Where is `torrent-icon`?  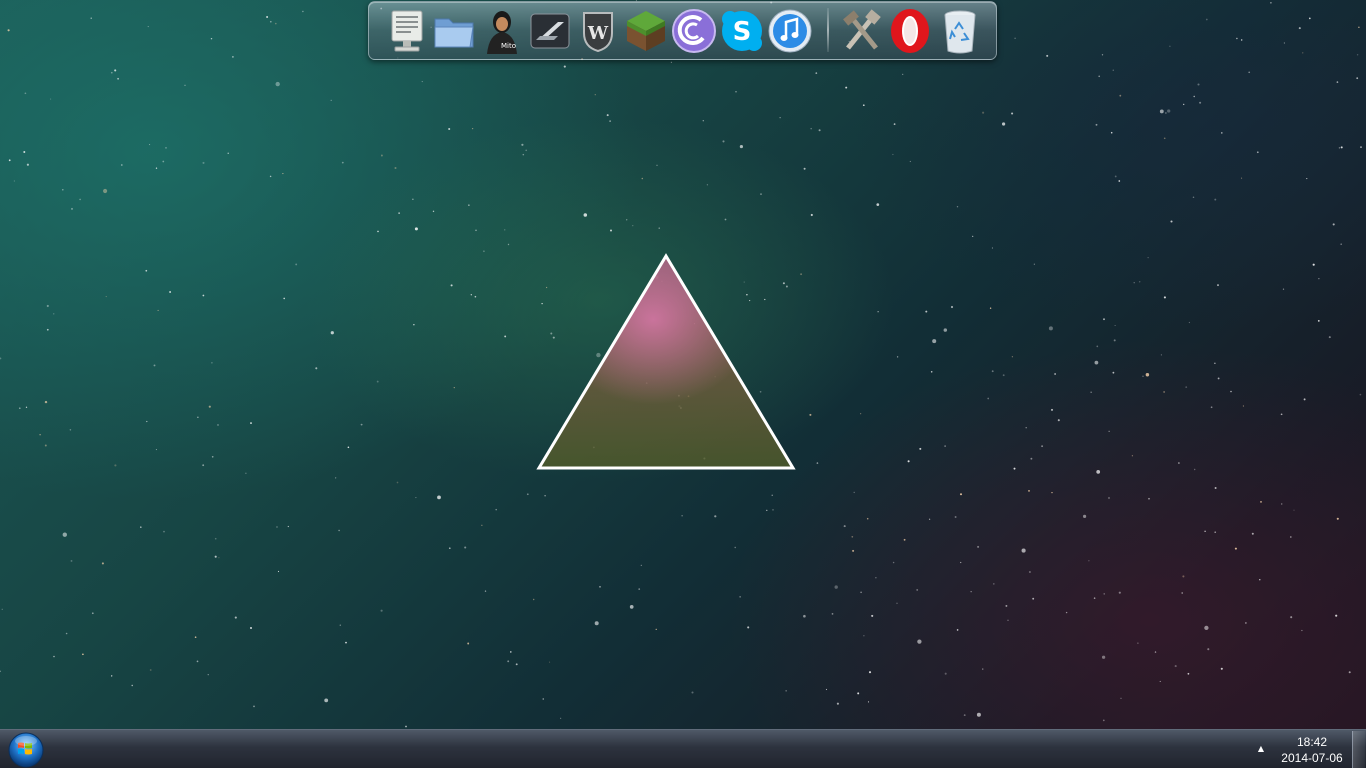
torrent-icon is located at coordinates (694, 31).